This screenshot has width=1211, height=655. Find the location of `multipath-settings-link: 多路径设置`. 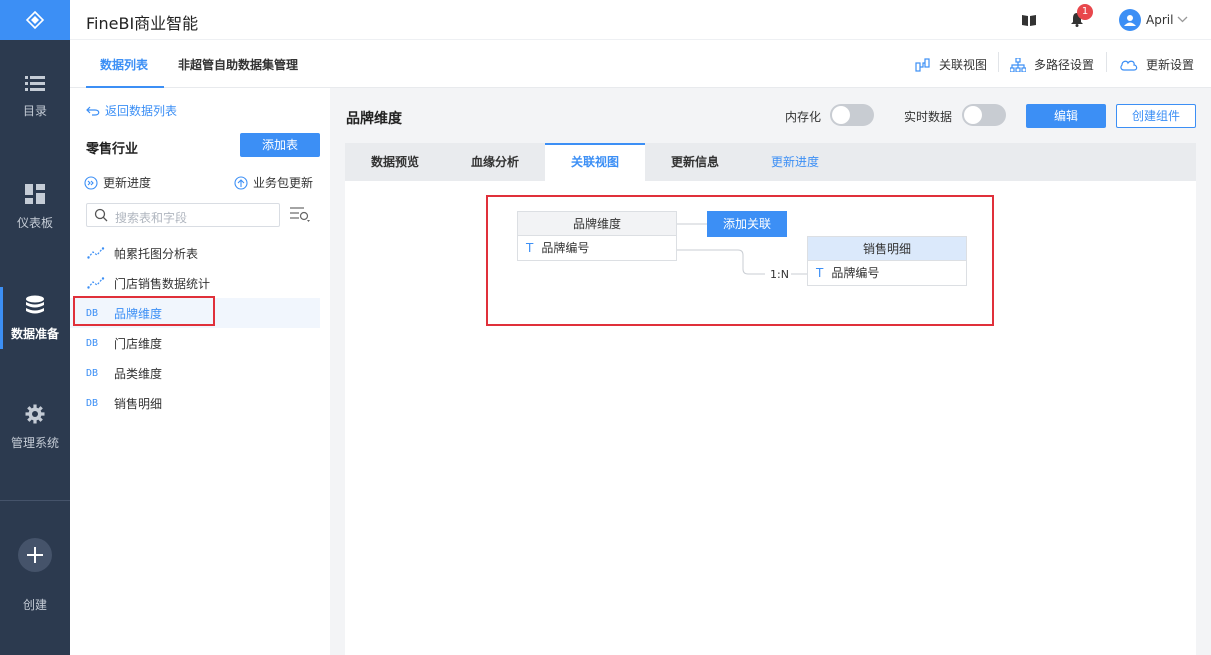

multipath-settings-link: 多路径设置 is located at coordinates (1052, 64).